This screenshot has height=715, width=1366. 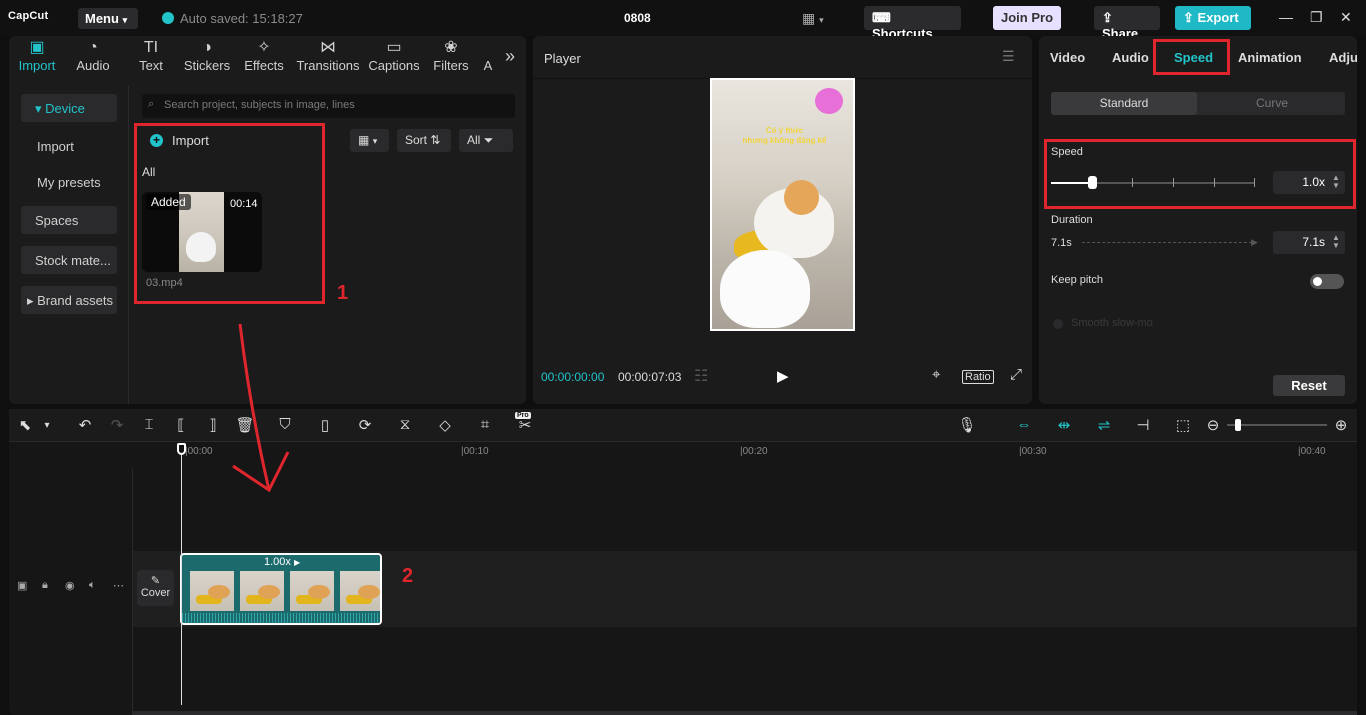 What do you see at coordinates (445, 425) in the screenshot?
I see `rotate-icon: ◇` at bounding box center [445, 425].